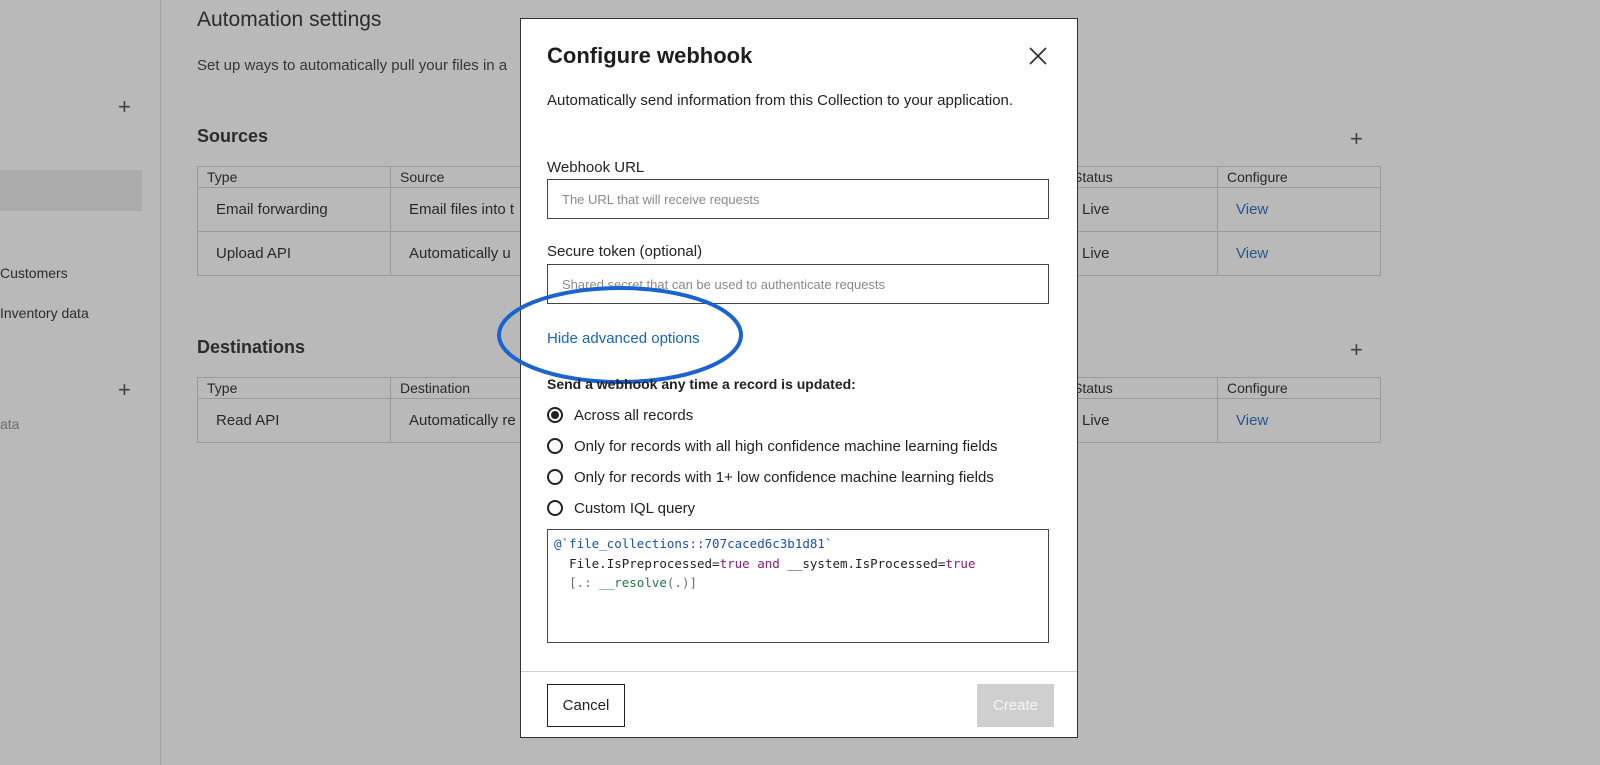 This screenshot has height=765, width=1600. What do you see at coordinates (633, 582) in the screenshot?
I see `query-function: __resolve` at bounding box center [633, 582].